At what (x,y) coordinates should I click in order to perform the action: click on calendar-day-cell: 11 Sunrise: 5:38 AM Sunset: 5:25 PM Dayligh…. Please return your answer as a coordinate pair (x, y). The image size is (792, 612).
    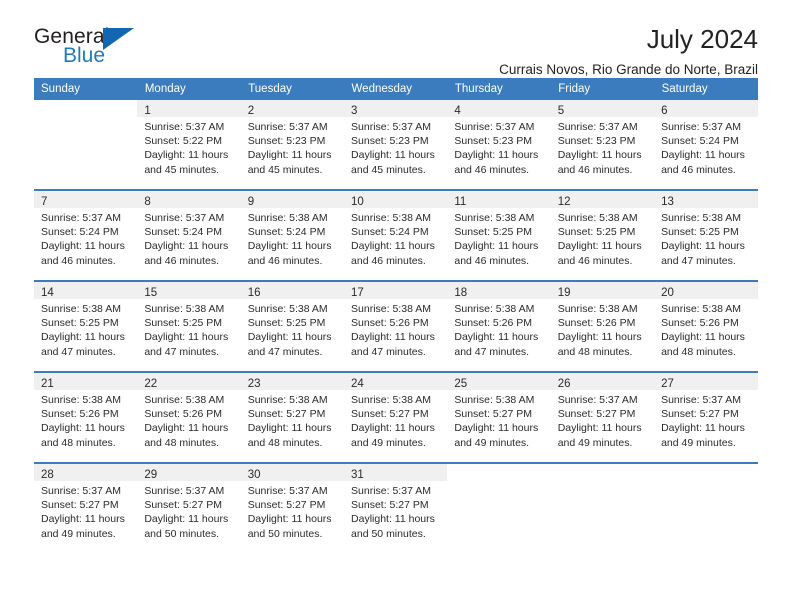
    Looking at the image, I should click on (499, 235).